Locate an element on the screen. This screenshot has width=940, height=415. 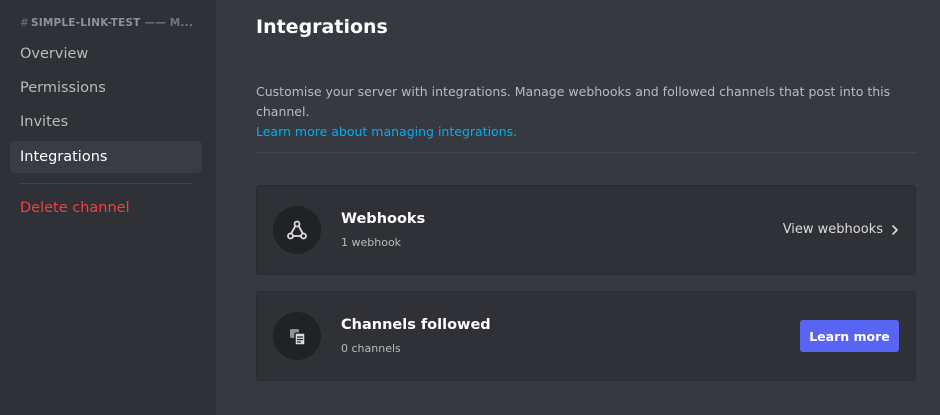
sidebar-item-integrations: Integrations is located at coordinates (106, 157).